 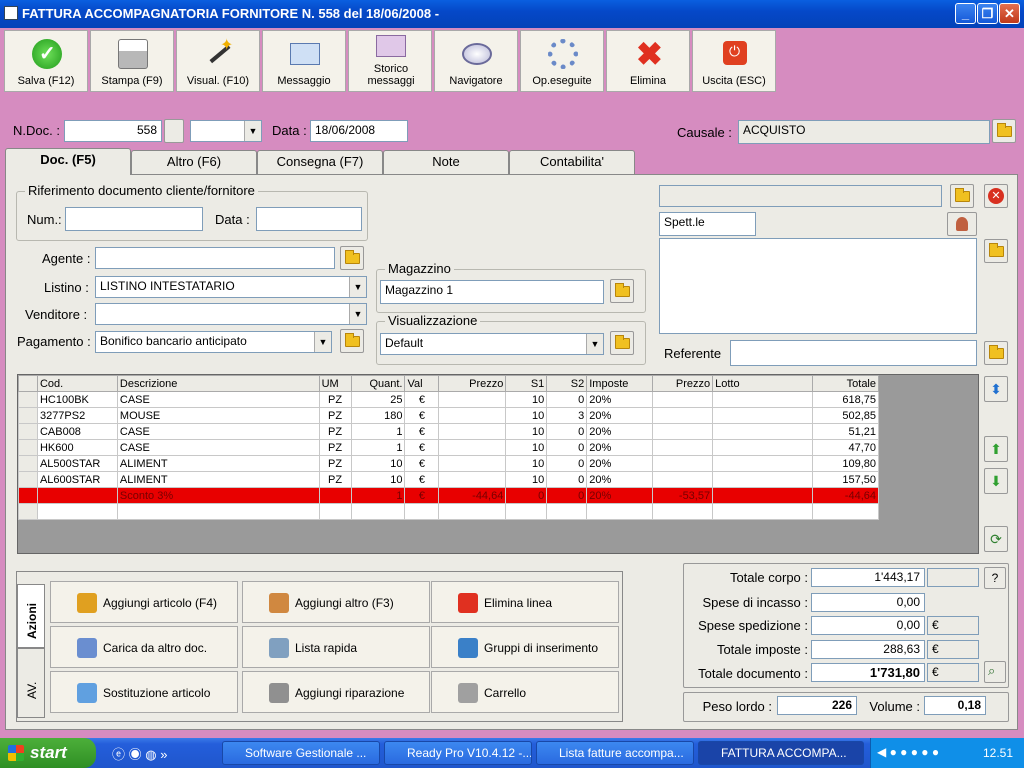 I want to click on preview-button: ✦ Visual. (F10), so click(x=218, y=61).